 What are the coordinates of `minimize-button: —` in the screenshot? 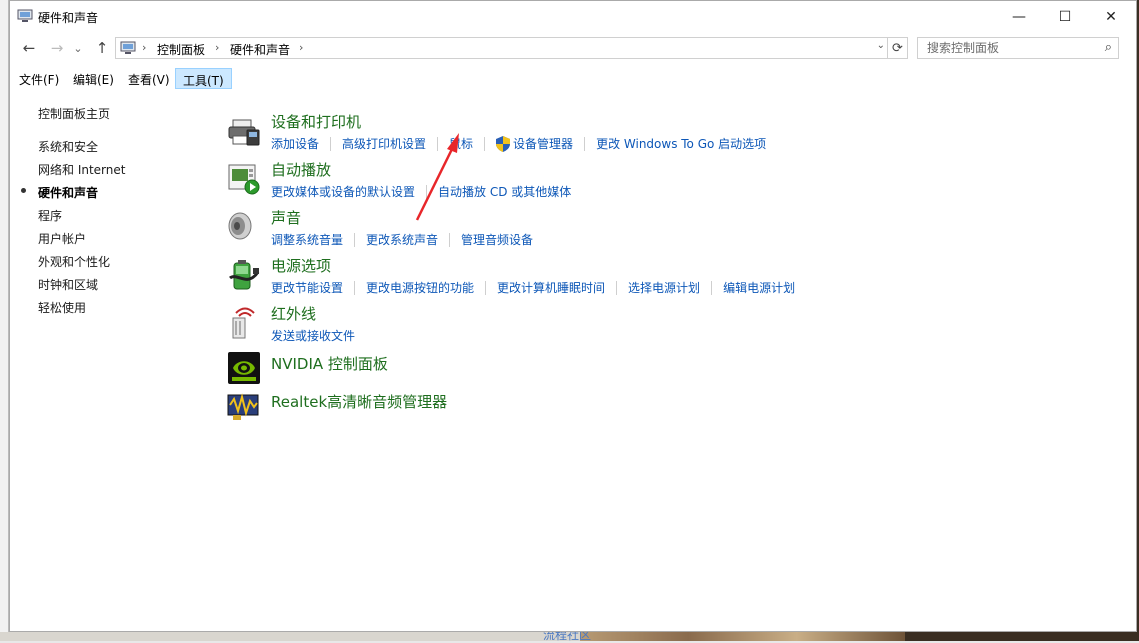 It's located at (1019, 16).